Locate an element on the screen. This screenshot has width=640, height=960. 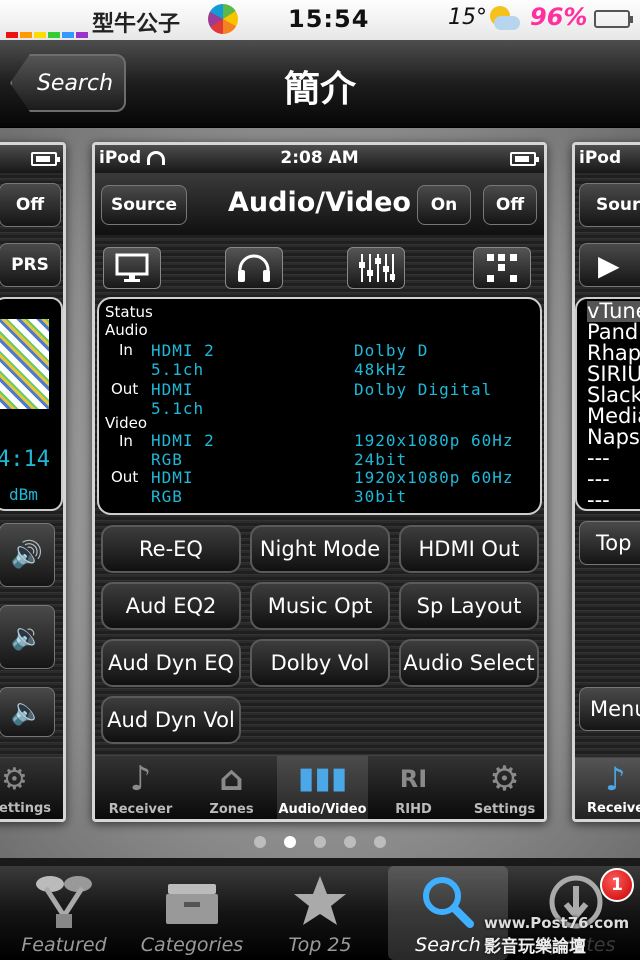
album-panel-partial: 4:14 dBm is located at coordinates (31, 404).